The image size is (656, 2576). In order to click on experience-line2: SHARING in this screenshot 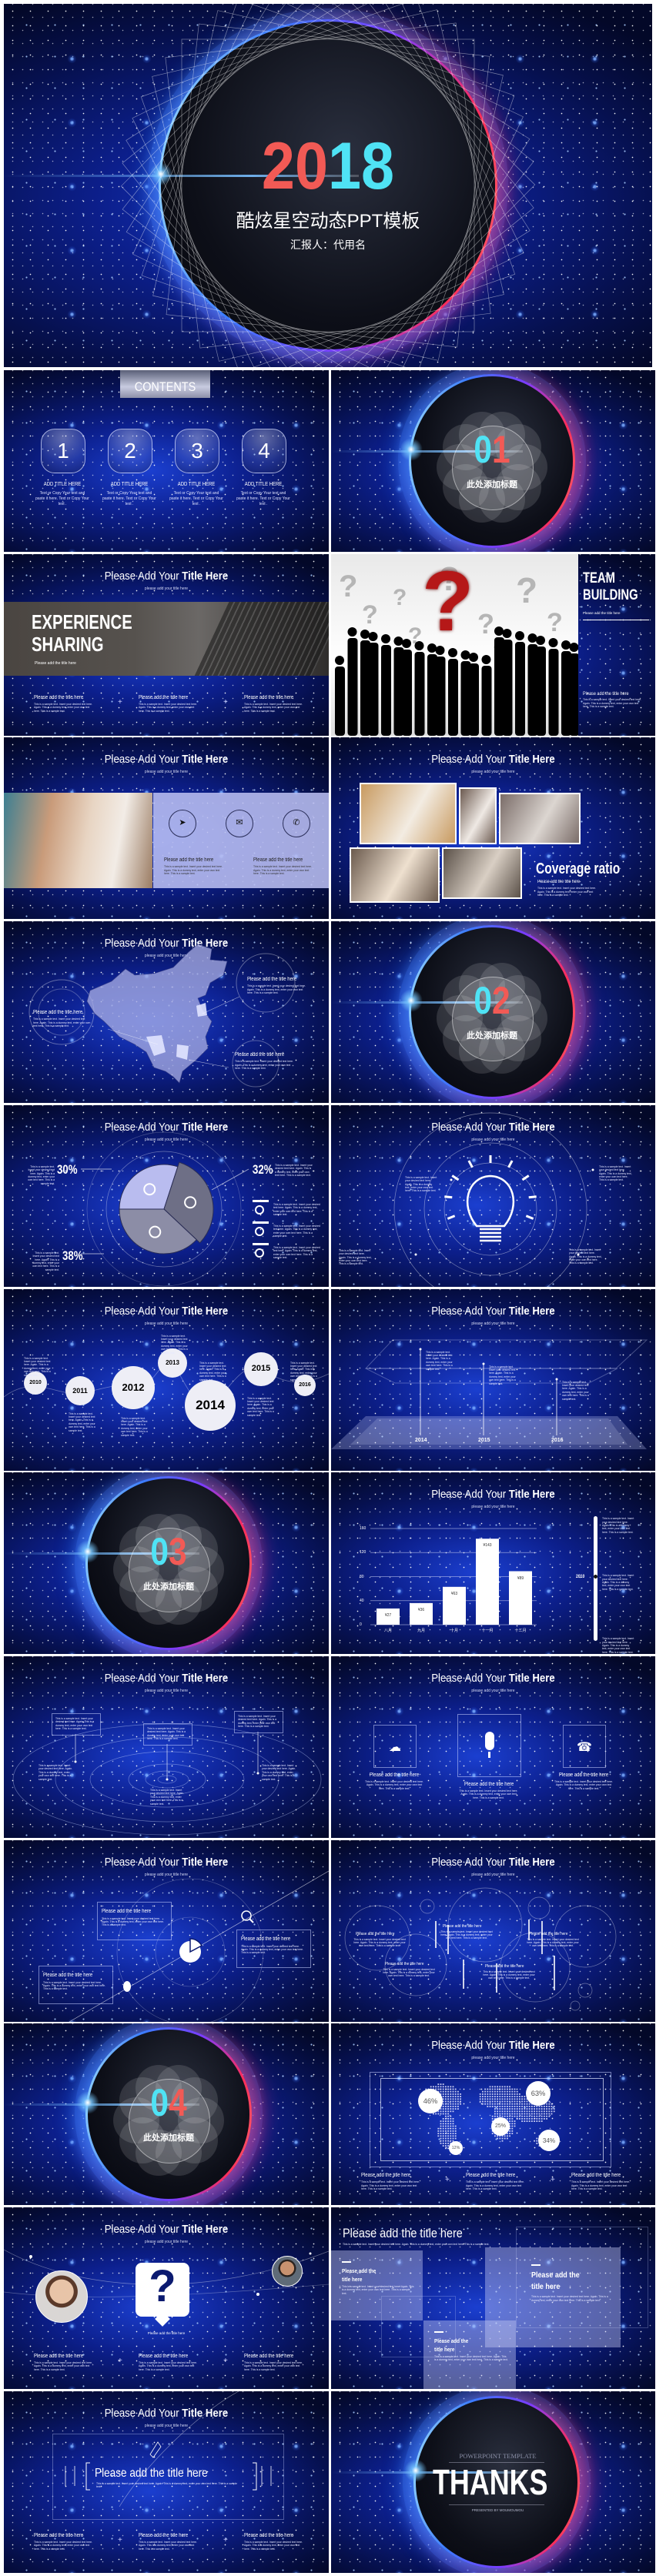, I will do `click(68, 644)`.